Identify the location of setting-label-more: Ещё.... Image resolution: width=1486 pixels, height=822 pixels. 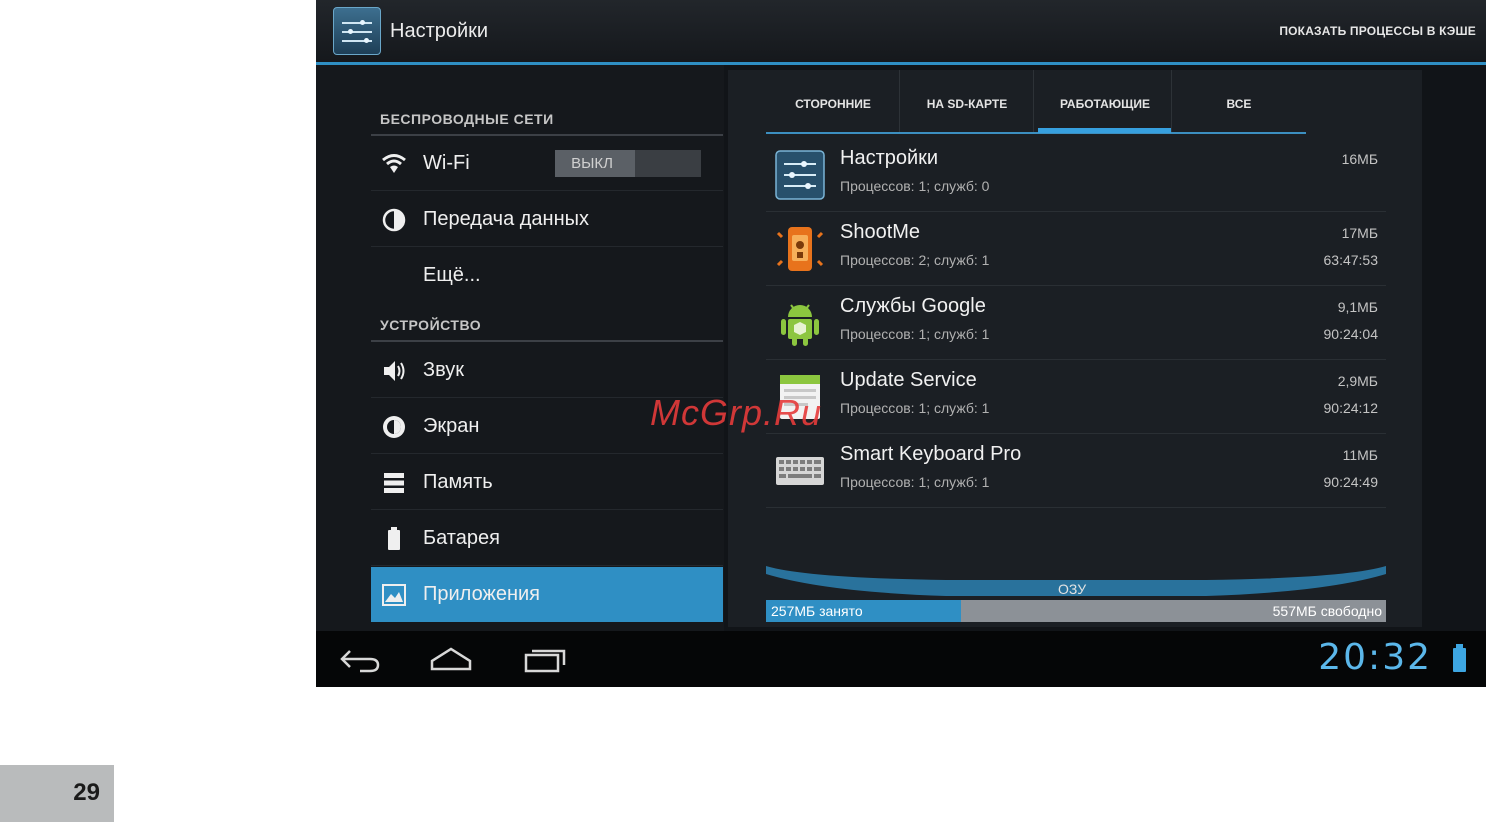
(452, 275).